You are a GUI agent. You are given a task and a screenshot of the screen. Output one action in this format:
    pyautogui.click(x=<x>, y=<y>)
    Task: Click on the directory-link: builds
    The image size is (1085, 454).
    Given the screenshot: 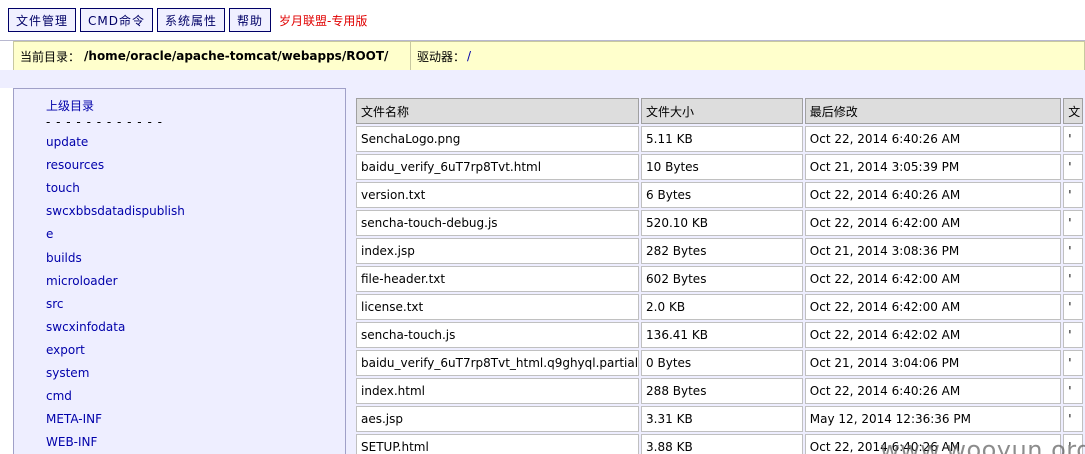 What is the action you would take?
    pyautogui.click(x=115, y=262)
    